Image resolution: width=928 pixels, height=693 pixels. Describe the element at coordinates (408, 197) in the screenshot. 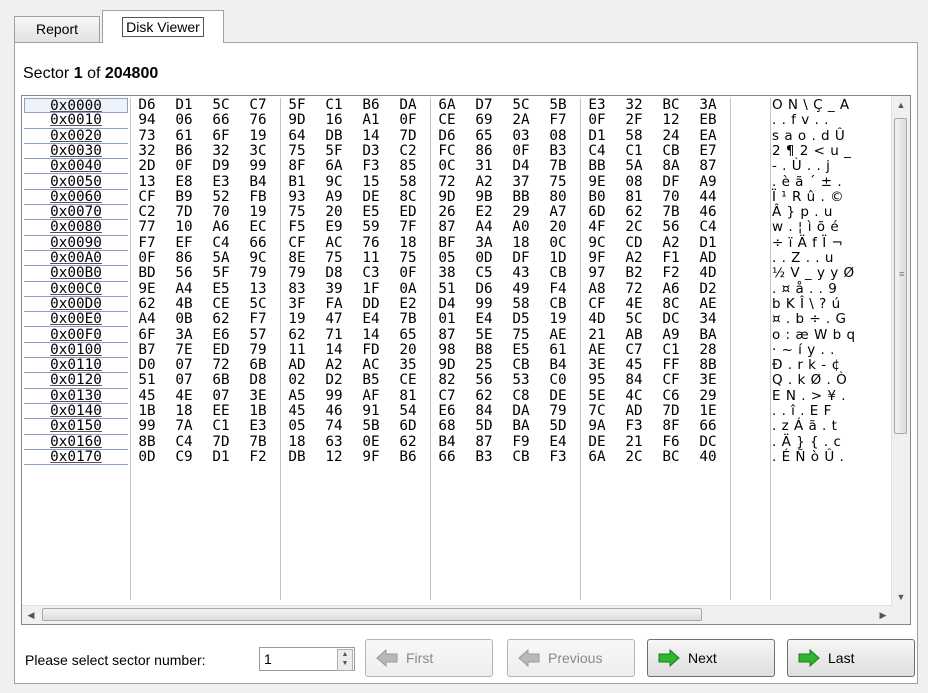

I see `hex-byte: 8C` at that location.